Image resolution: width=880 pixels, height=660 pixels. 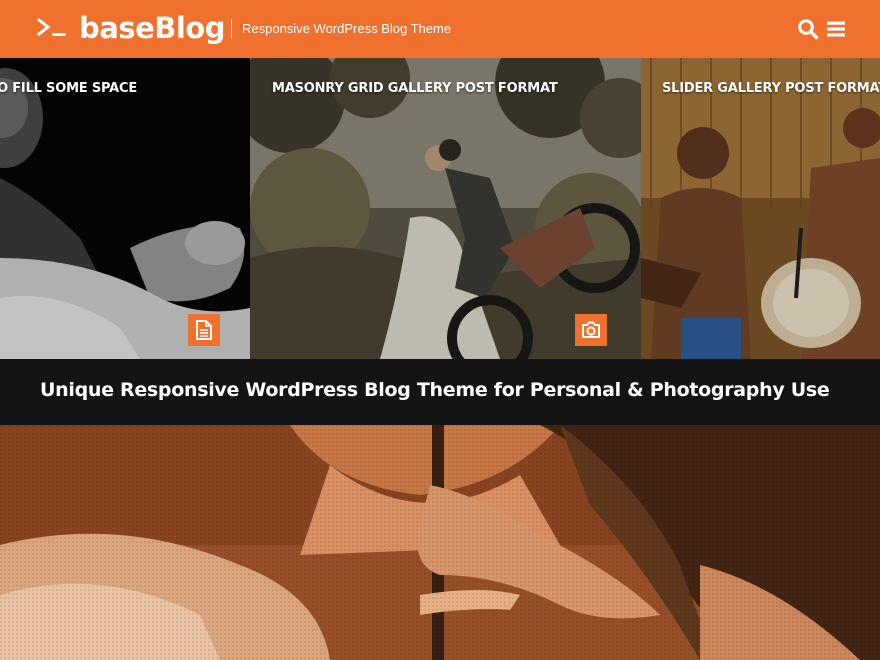 What do you see at coordinates (808, 29) in the screenshot?
I see `search-icon` at bounding box center [808, 29].